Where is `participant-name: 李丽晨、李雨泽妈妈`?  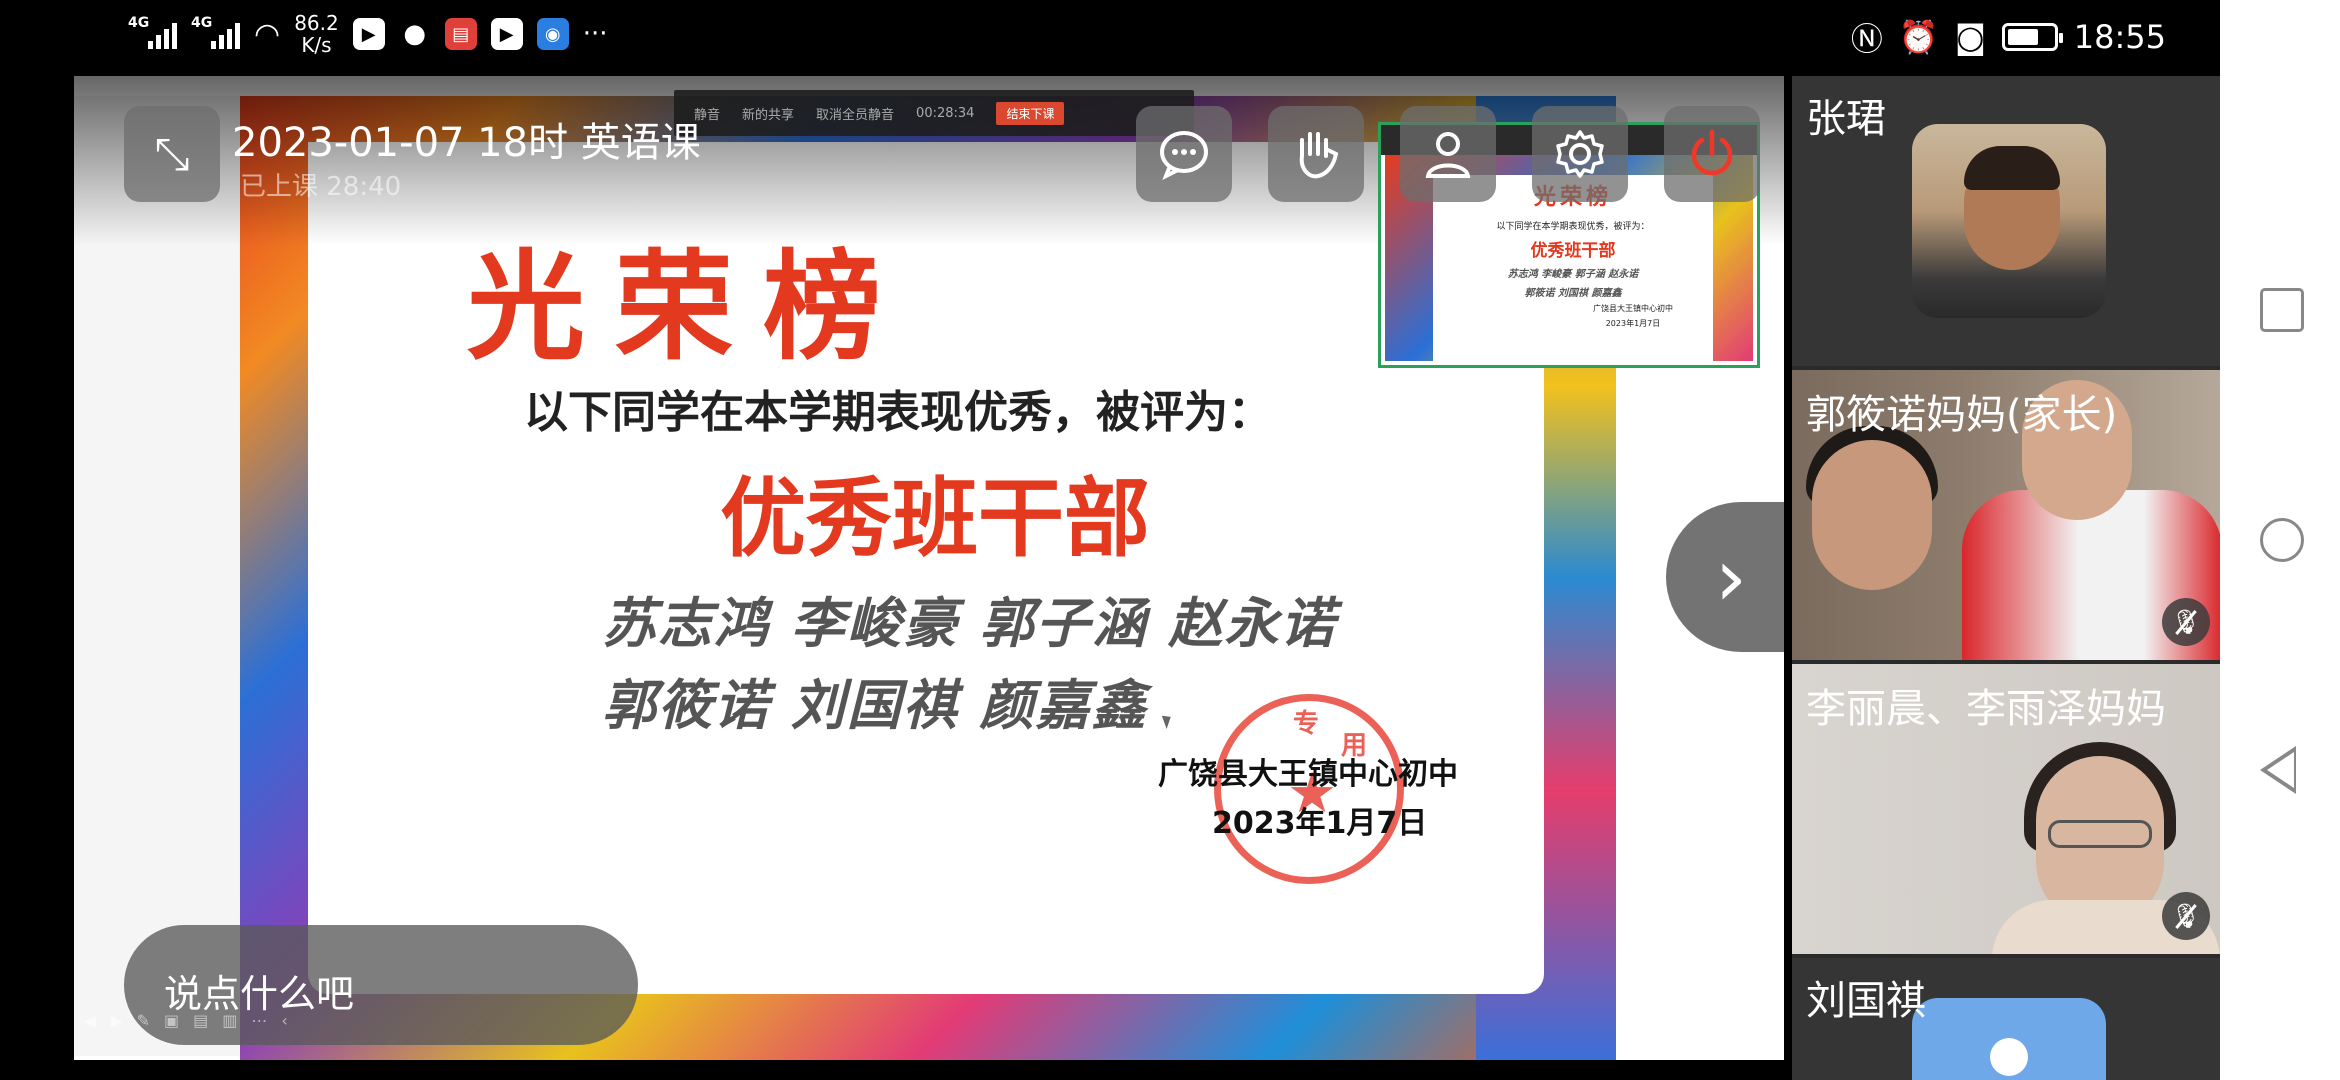 participant-name: 李丽晨、李雨泽妈妈 is located at coordinates (1986, 709).